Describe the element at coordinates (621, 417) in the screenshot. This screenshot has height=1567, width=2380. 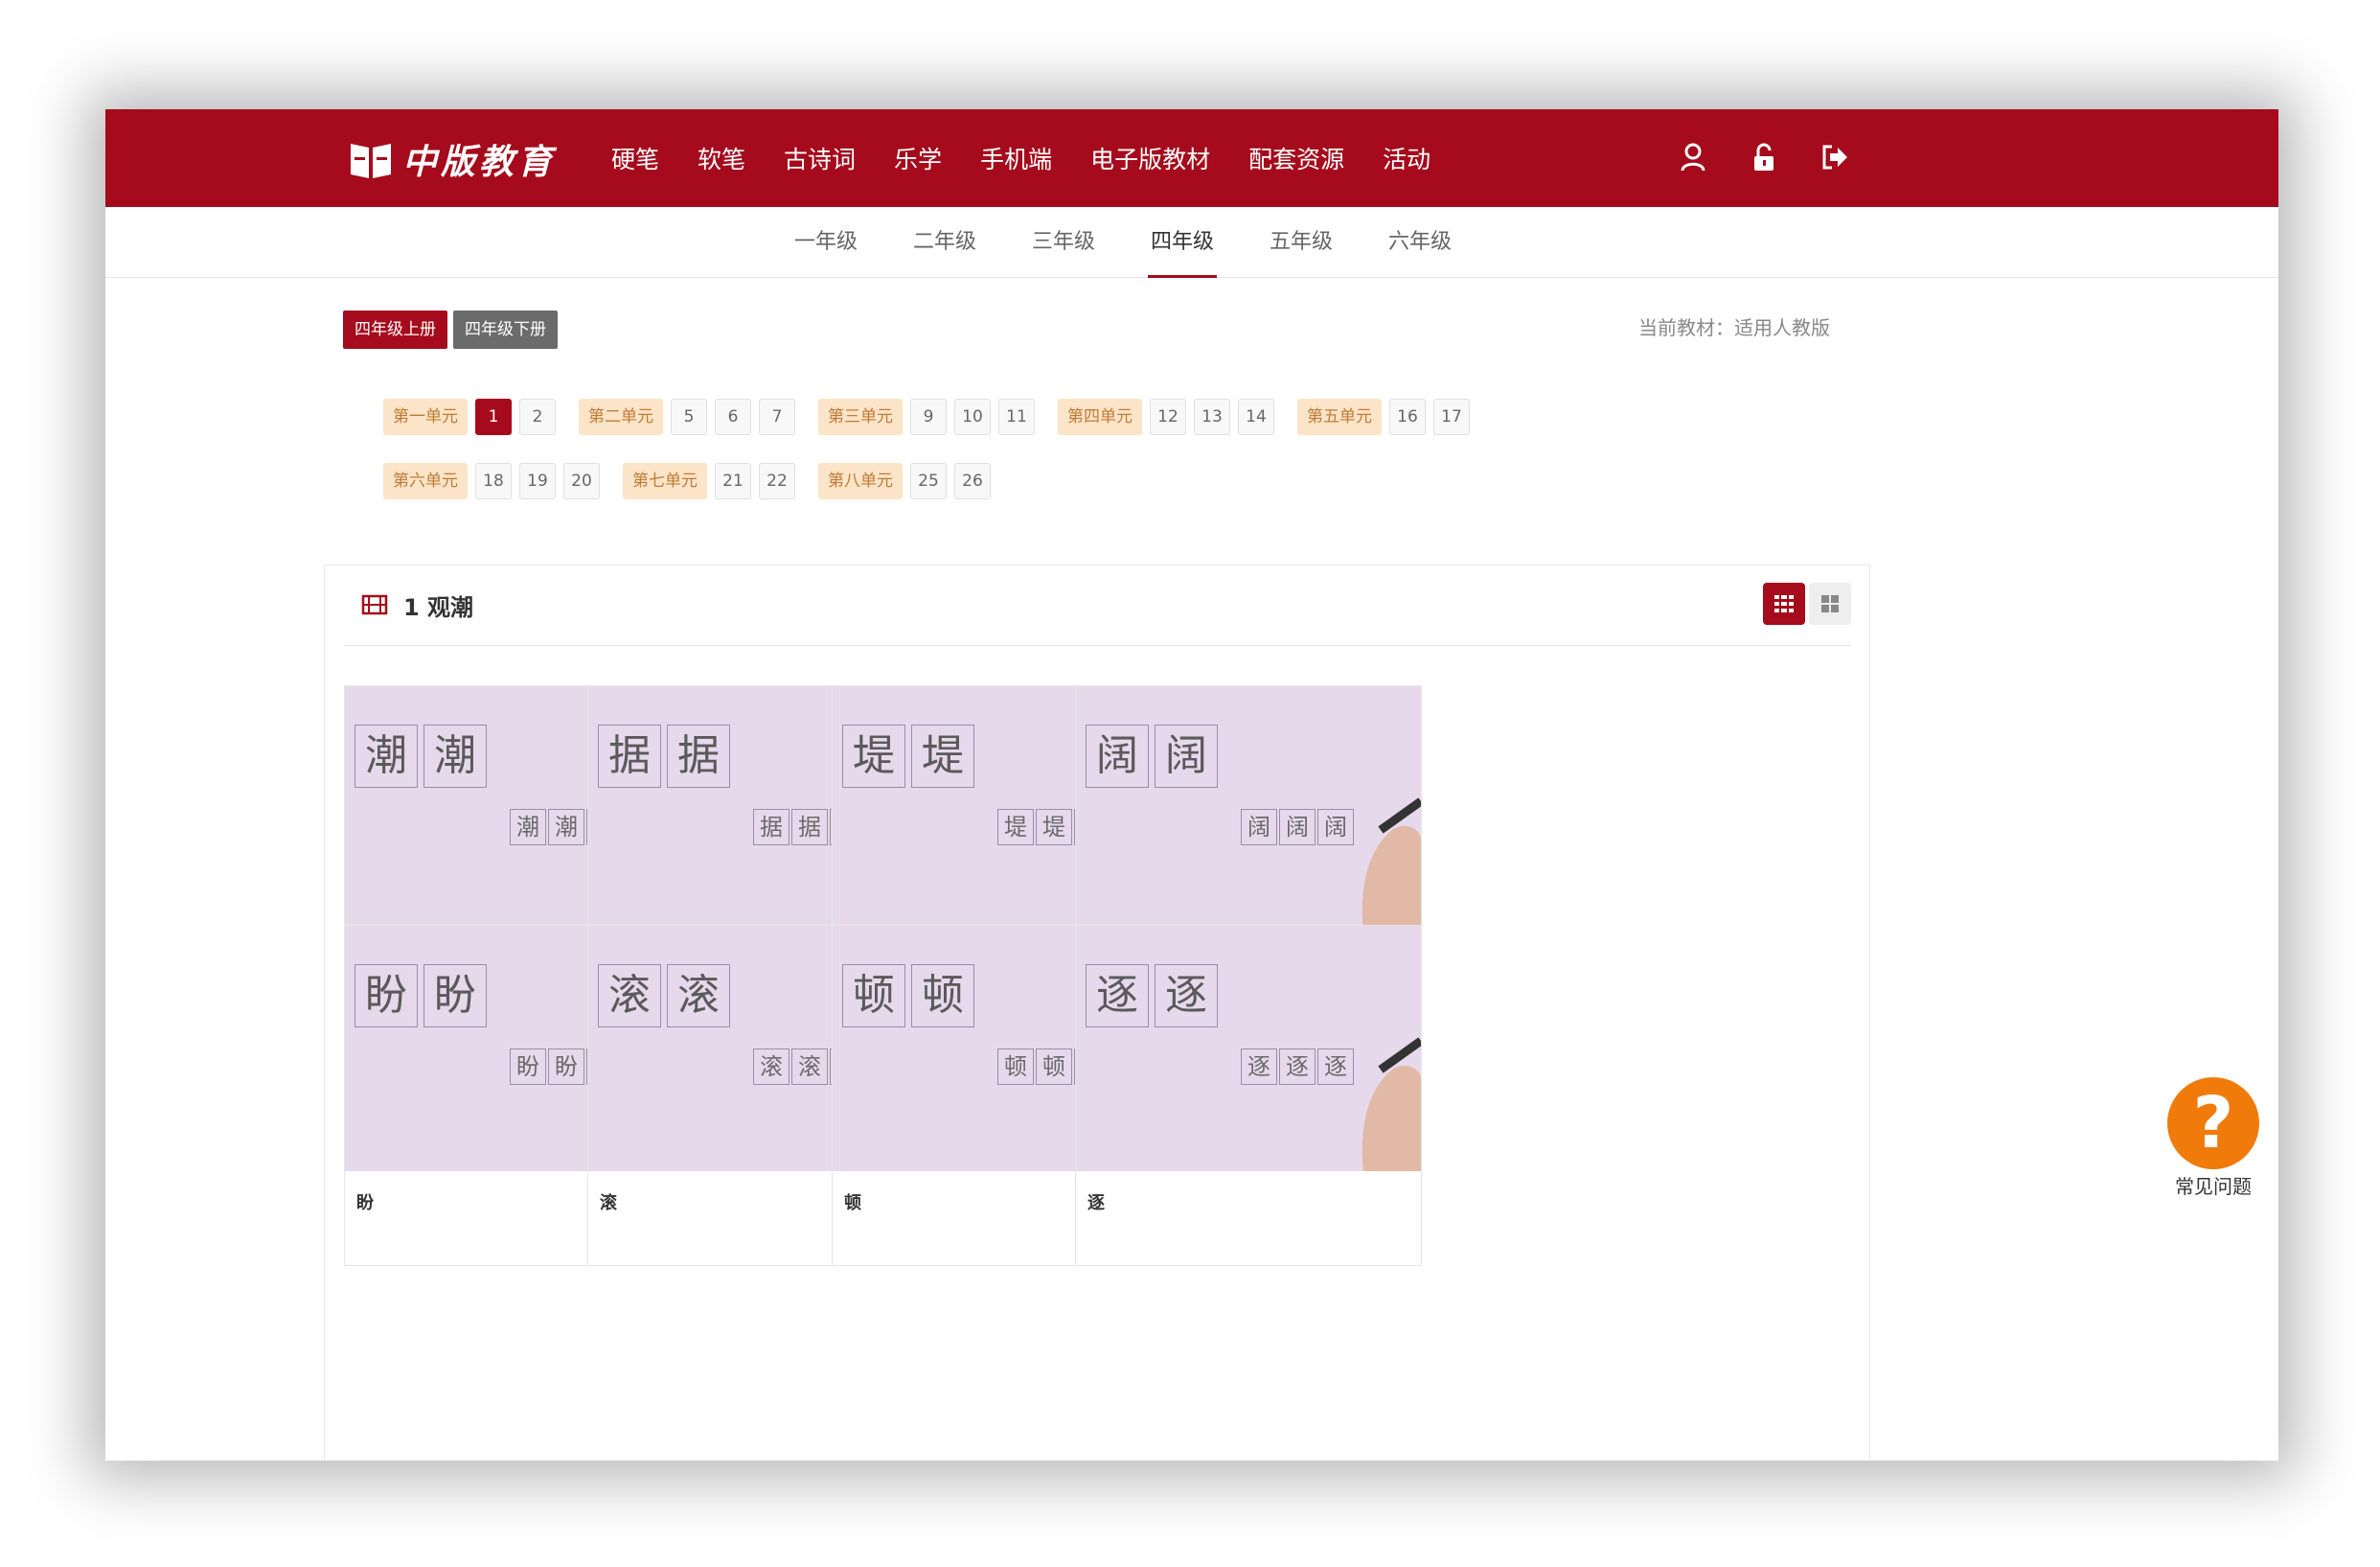
I see `unit-tag: 第二单元` at that location.